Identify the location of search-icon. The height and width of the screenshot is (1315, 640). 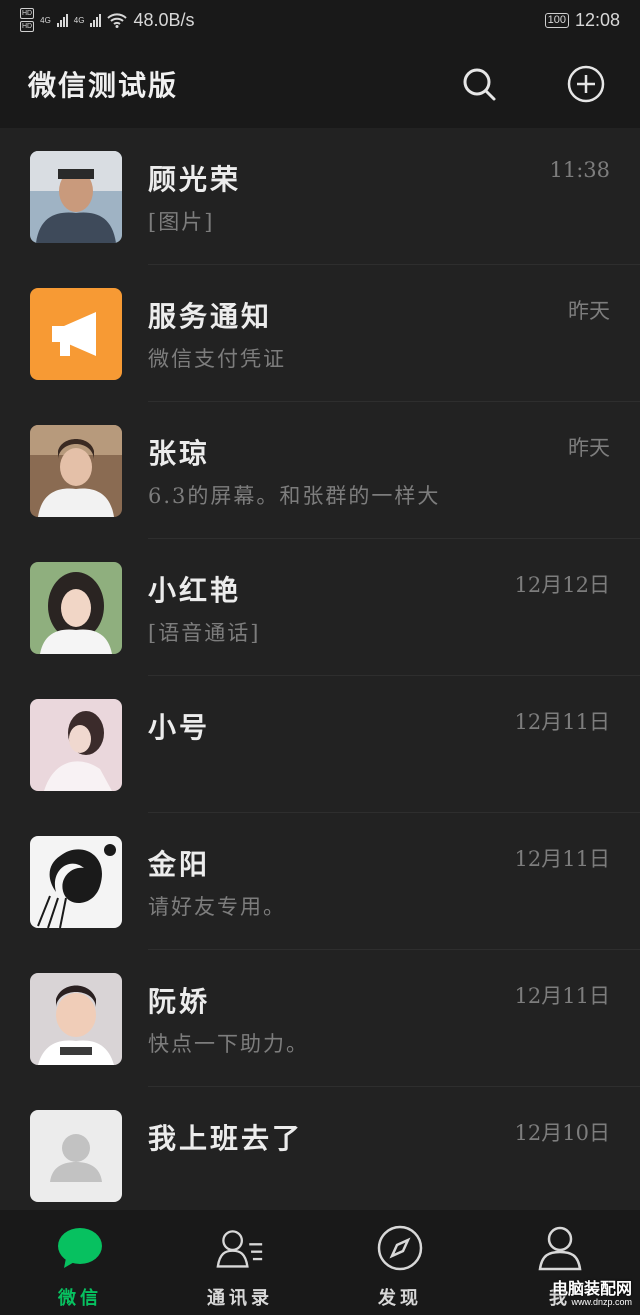
(479, 84).